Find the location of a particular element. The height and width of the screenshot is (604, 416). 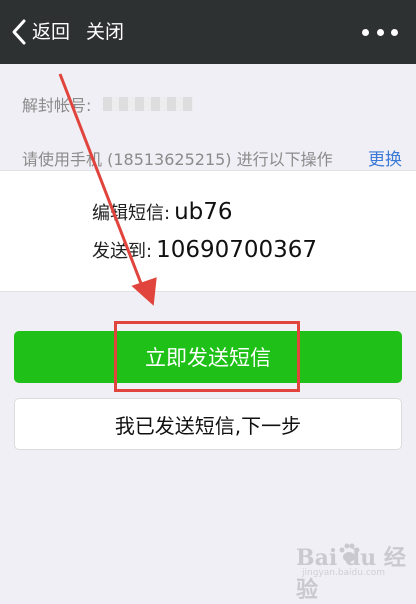

chevron-left-icon is located at coordinates (19, 32).